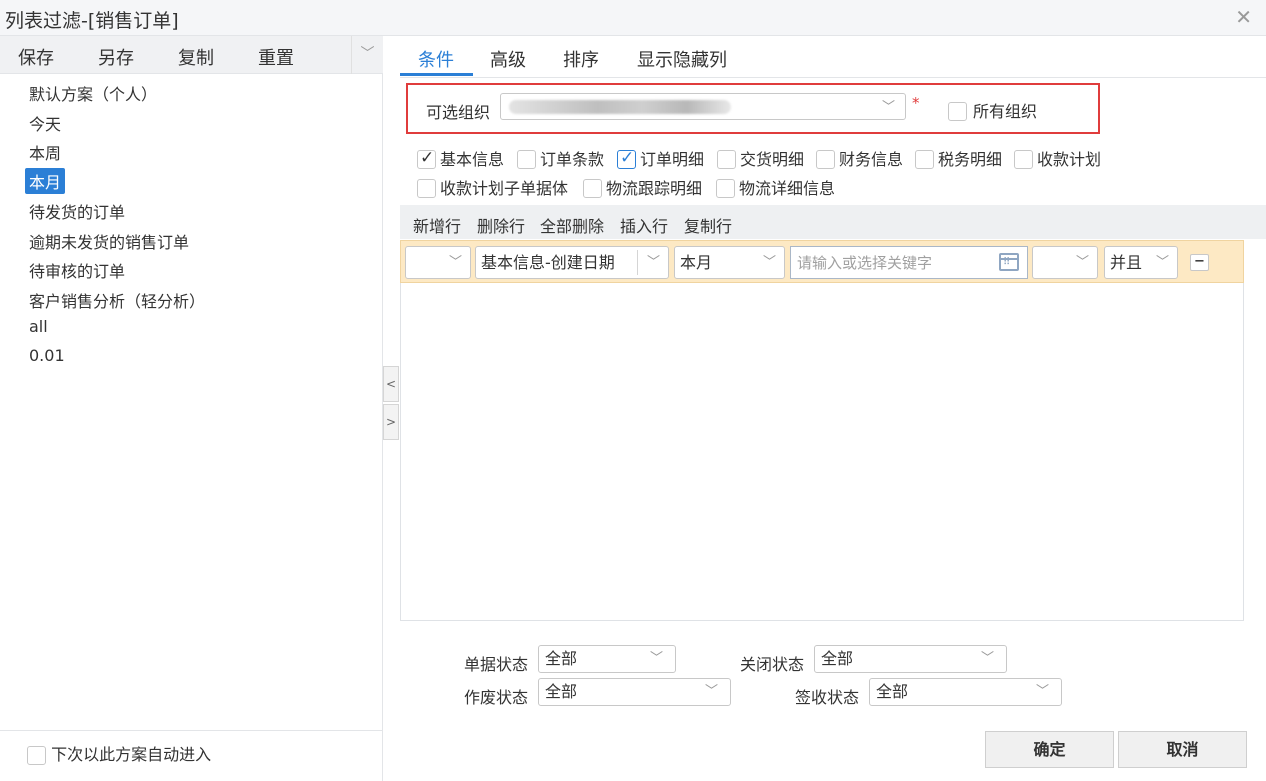  What do you see at coordinates (910, 659) in the screenshot?
I see `close-status-select: 全部 ﹀` at bounding box center [910, 659].